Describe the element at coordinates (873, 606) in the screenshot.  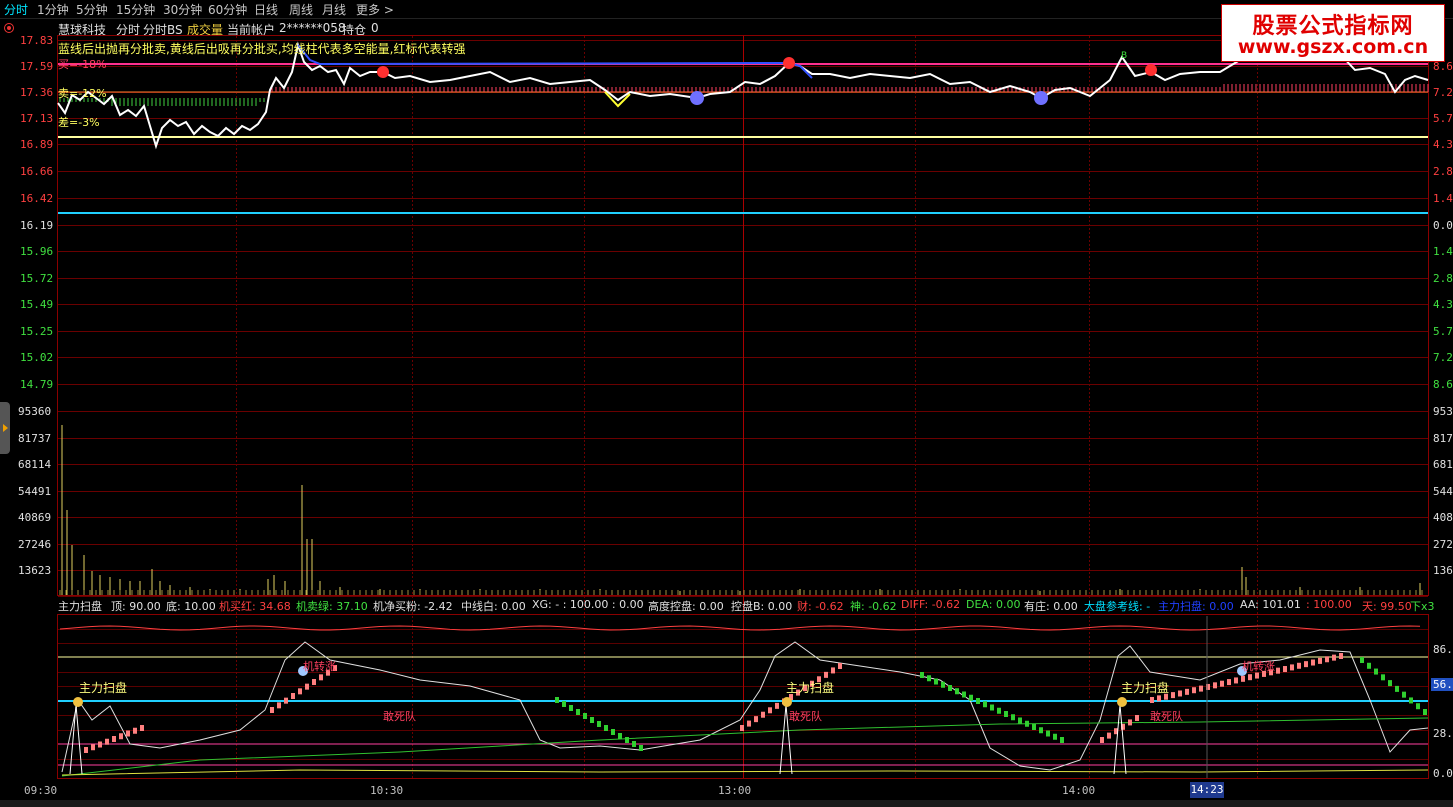
I see `indicator-value: 神: -0.62` at that location.